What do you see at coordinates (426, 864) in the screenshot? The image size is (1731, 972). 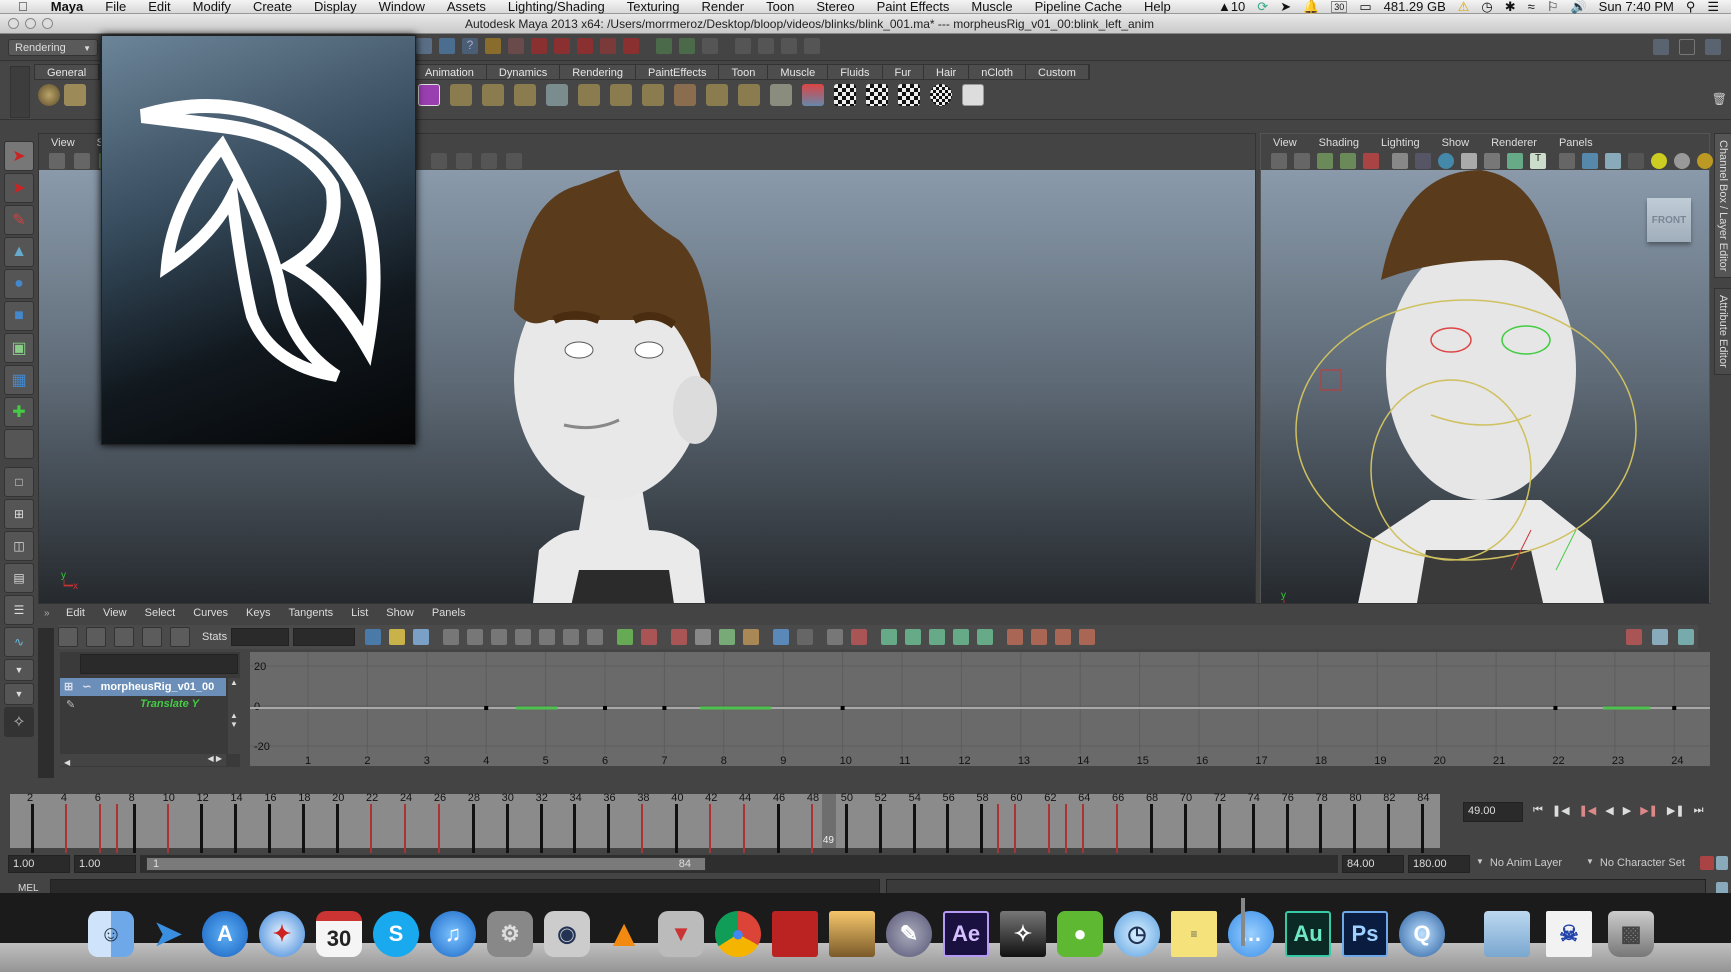 I see `range-slider-bar: 1 84` at bounding box center [426, 864].